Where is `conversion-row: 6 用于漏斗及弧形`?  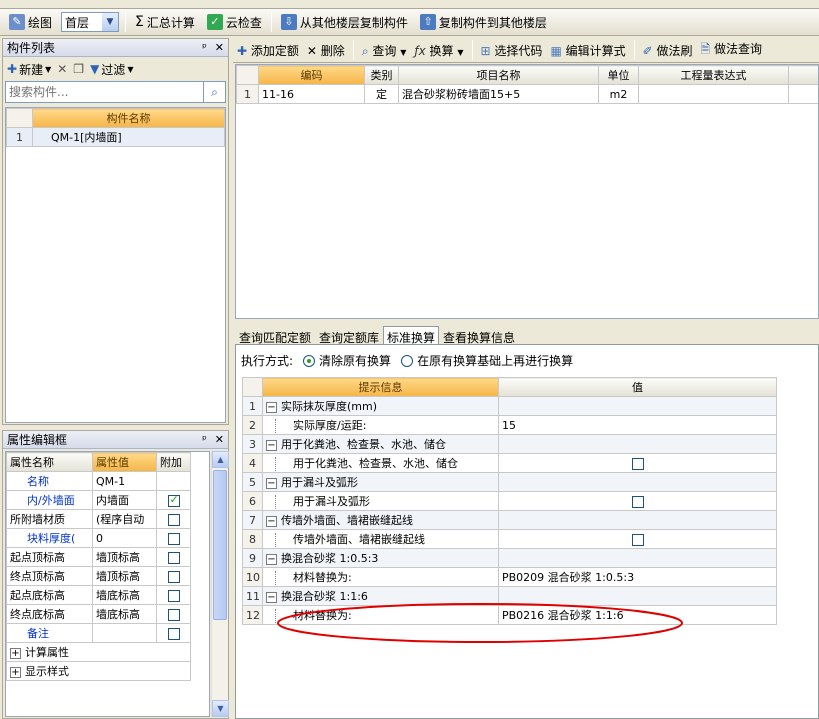 conversion-row: 6 用于漏斗及弧形 is located at coordinates (509, 501).